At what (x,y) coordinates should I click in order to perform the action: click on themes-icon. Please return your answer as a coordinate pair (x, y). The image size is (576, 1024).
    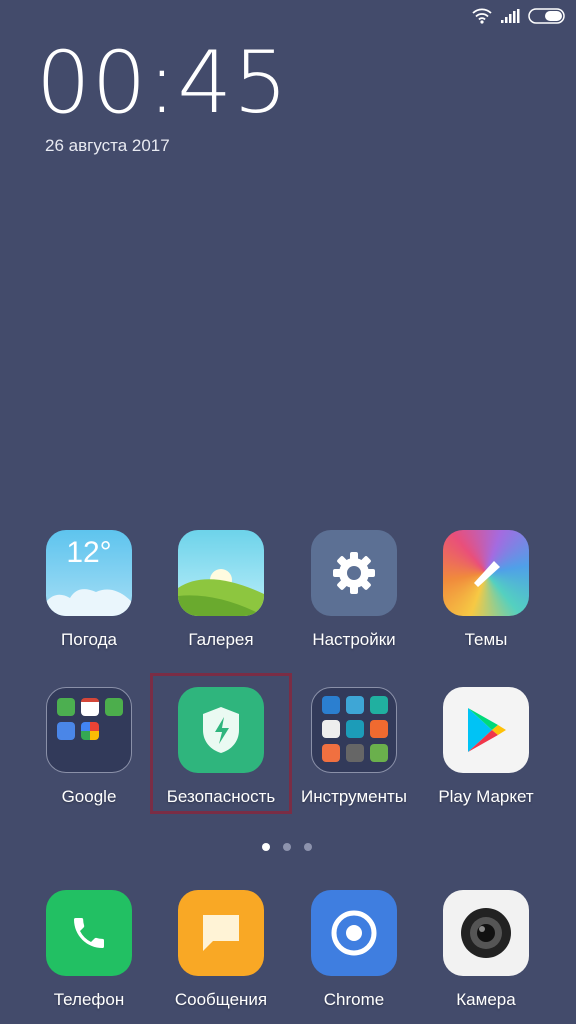
    Looking at the image, I should click on (486, 573).